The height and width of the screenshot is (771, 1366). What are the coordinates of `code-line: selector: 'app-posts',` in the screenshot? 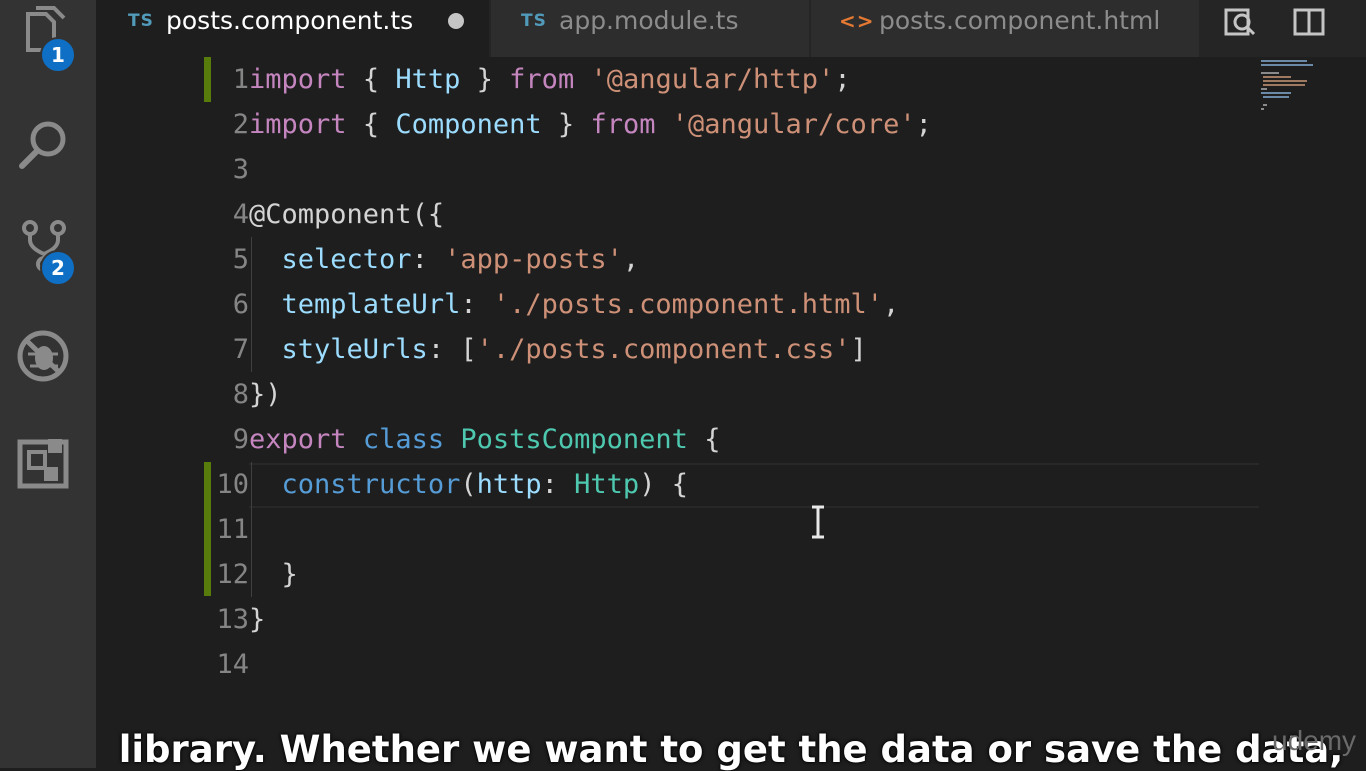 It's located at (444, 259).